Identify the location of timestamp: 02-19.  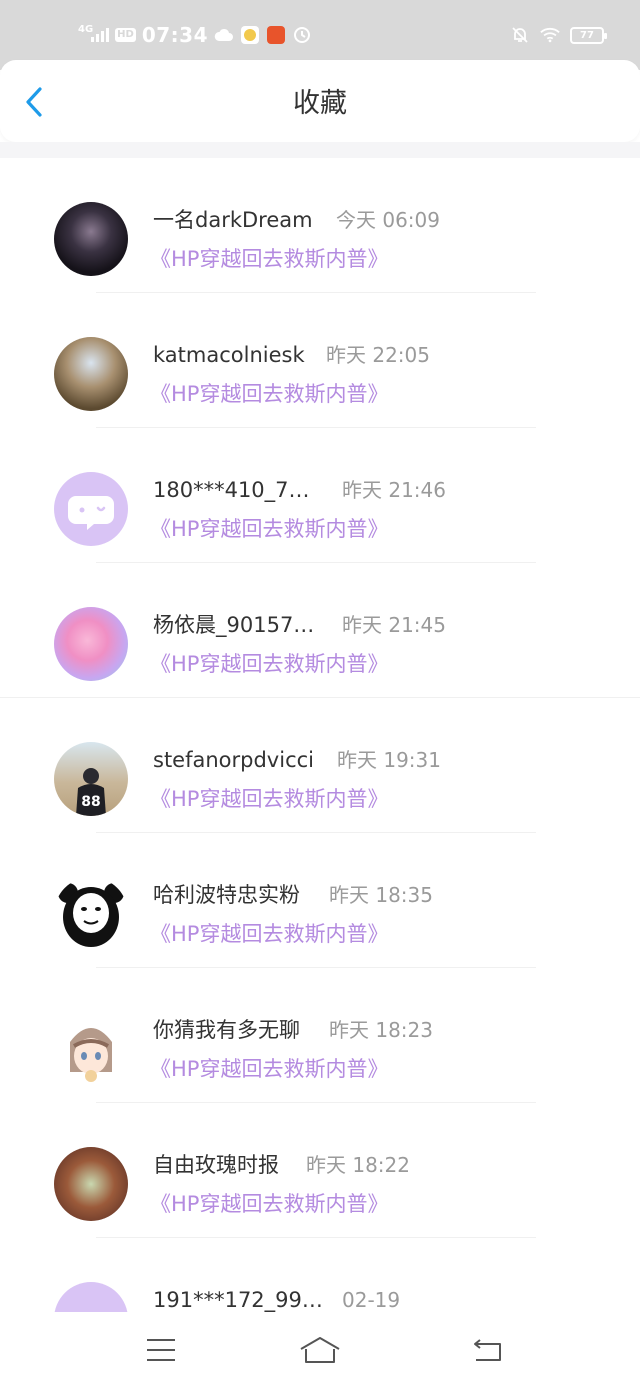
(371, 1300).